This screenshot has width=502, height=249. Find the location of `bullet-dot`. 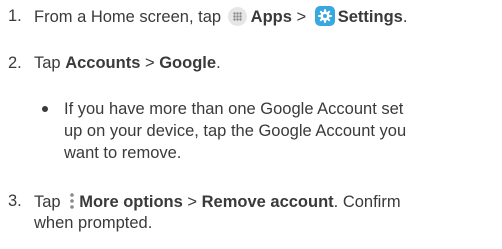

bullet-dot is located at coordinates (45, 109).